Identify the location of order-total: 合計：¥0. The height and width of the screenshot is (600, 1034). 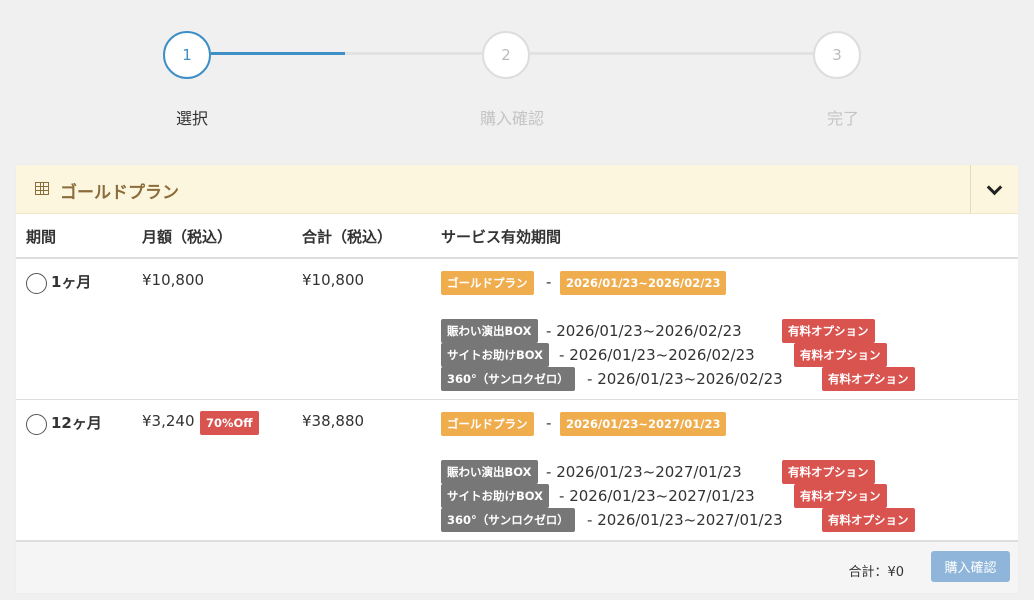
(876, 572).